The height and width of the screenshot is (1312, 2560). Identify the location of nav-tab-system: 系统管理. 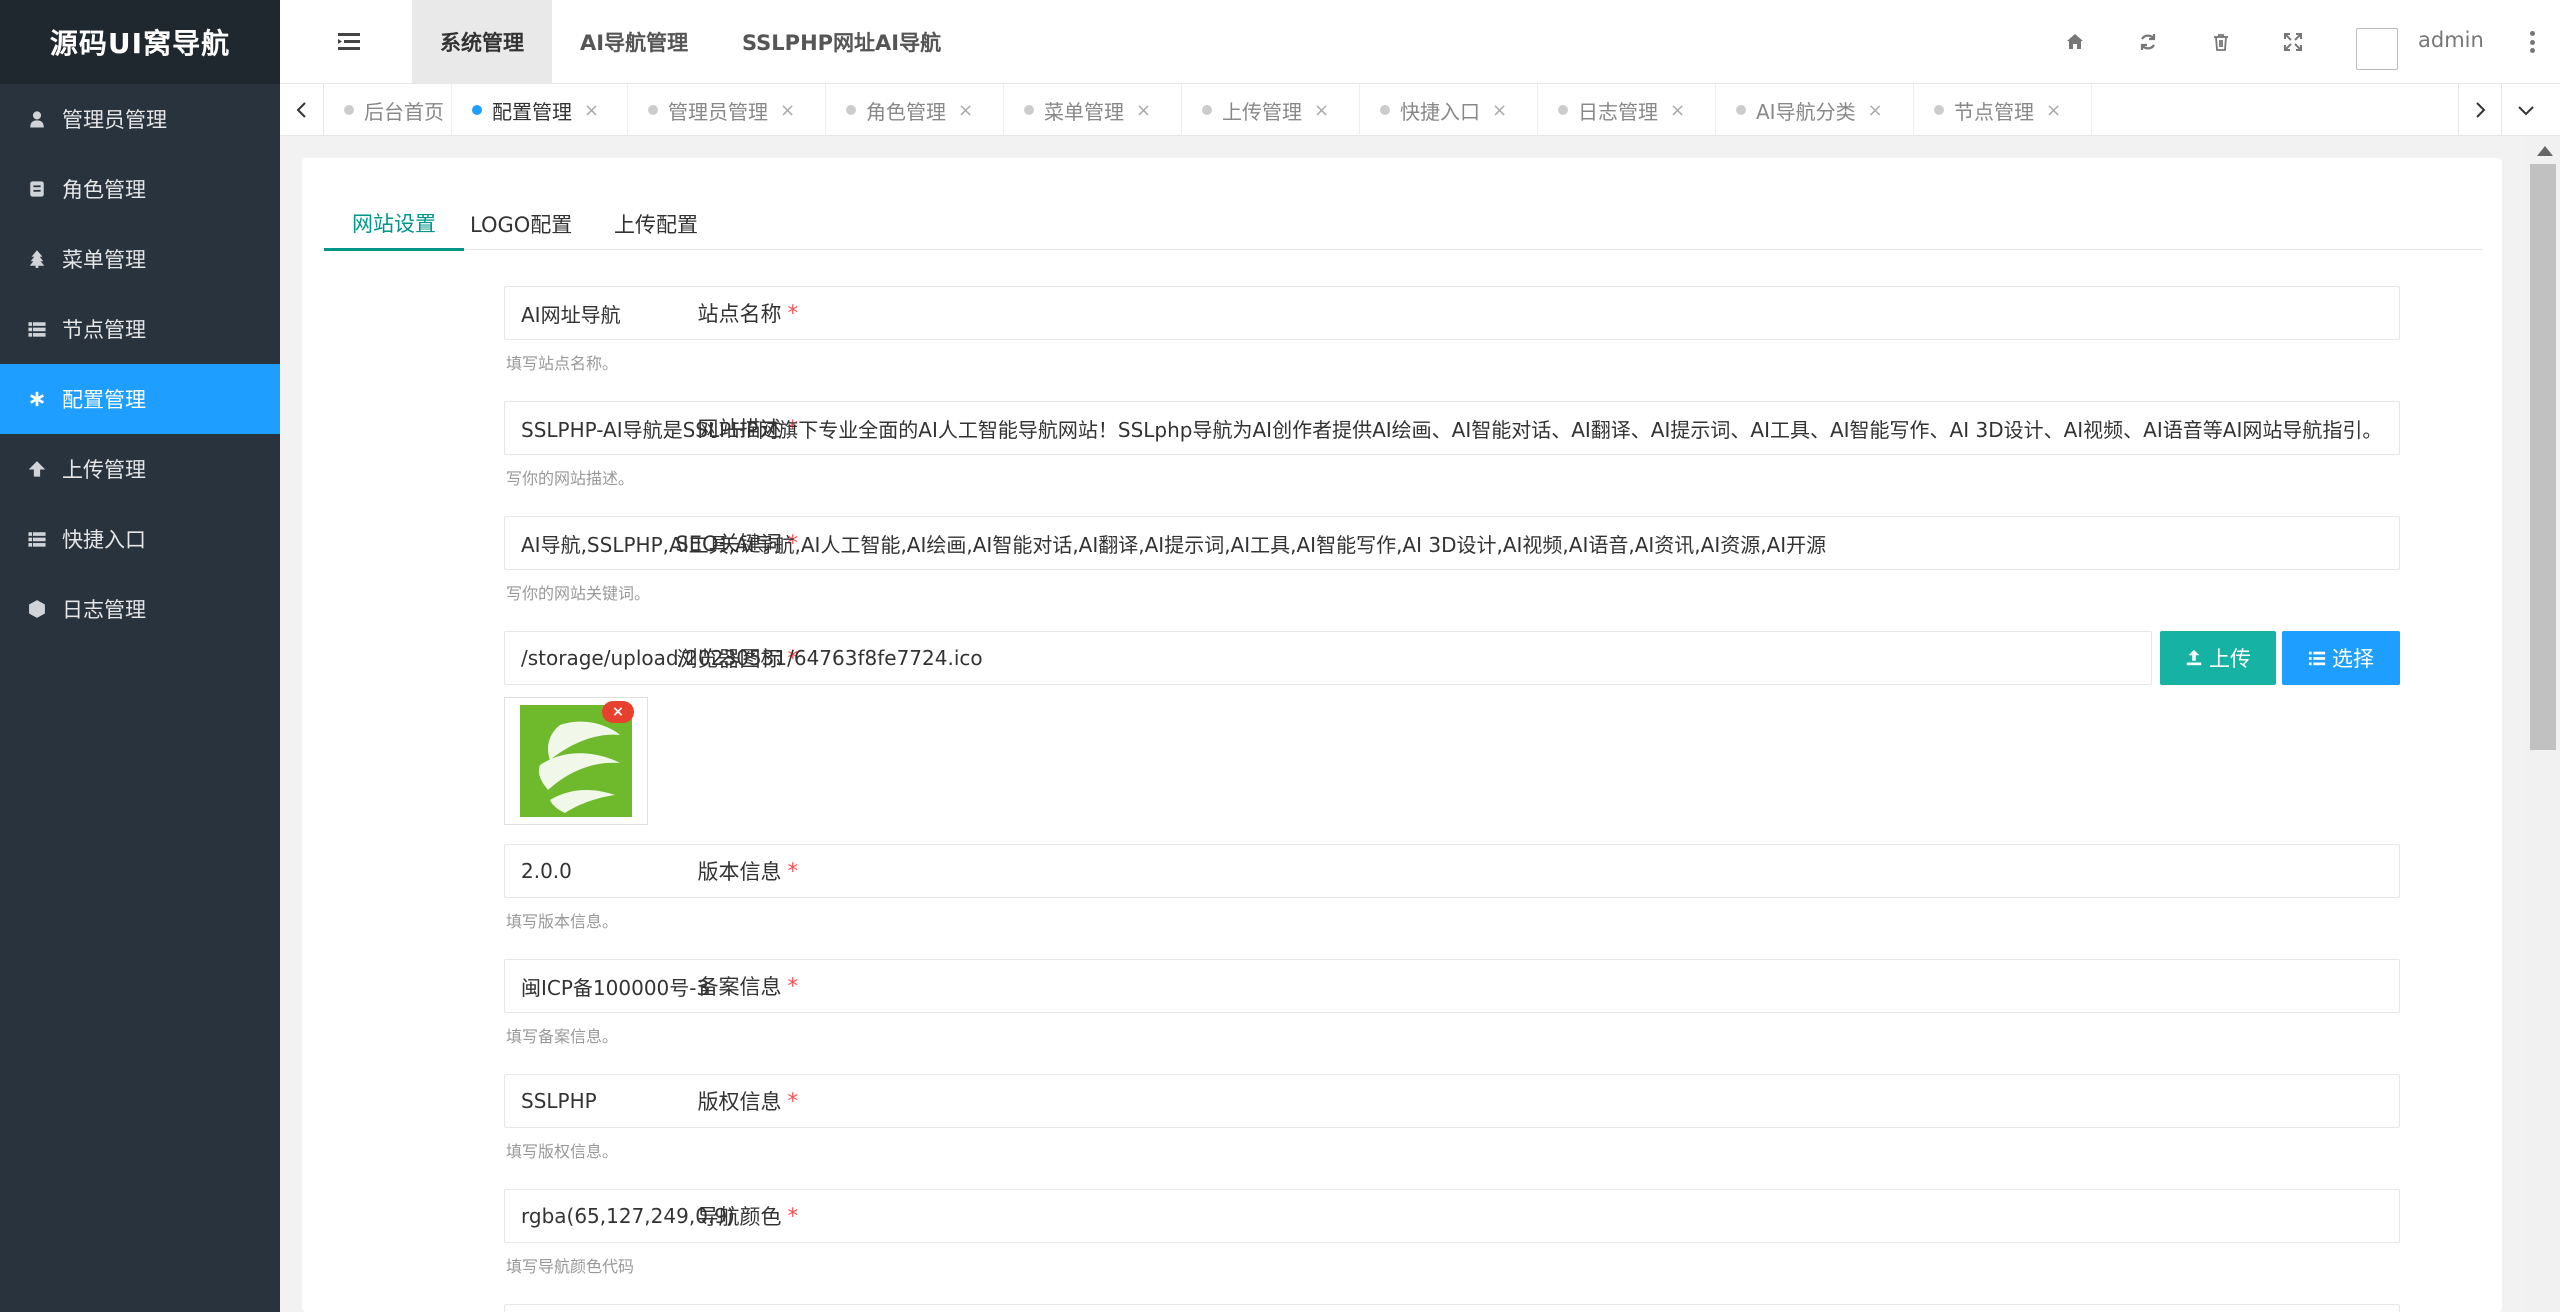
(482, 42).